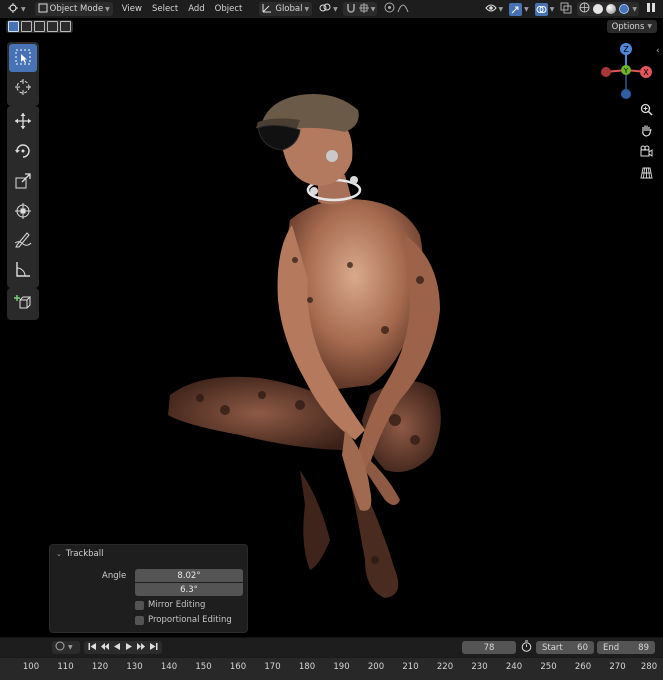 This screenshot has width=663, height=680. I want to click on visibility-dropdown: ▼, so click(494, 9).